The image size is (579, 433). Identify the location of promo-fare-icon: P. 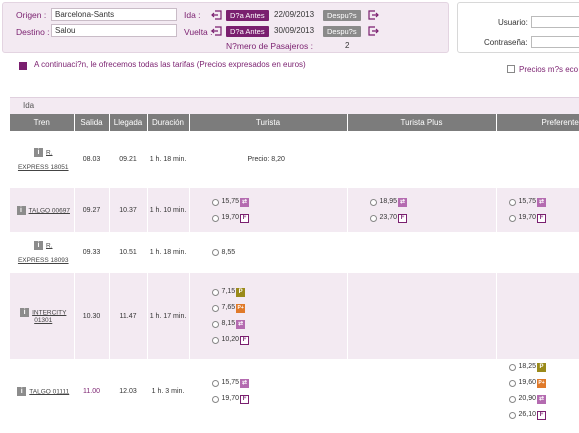
(542, 367).